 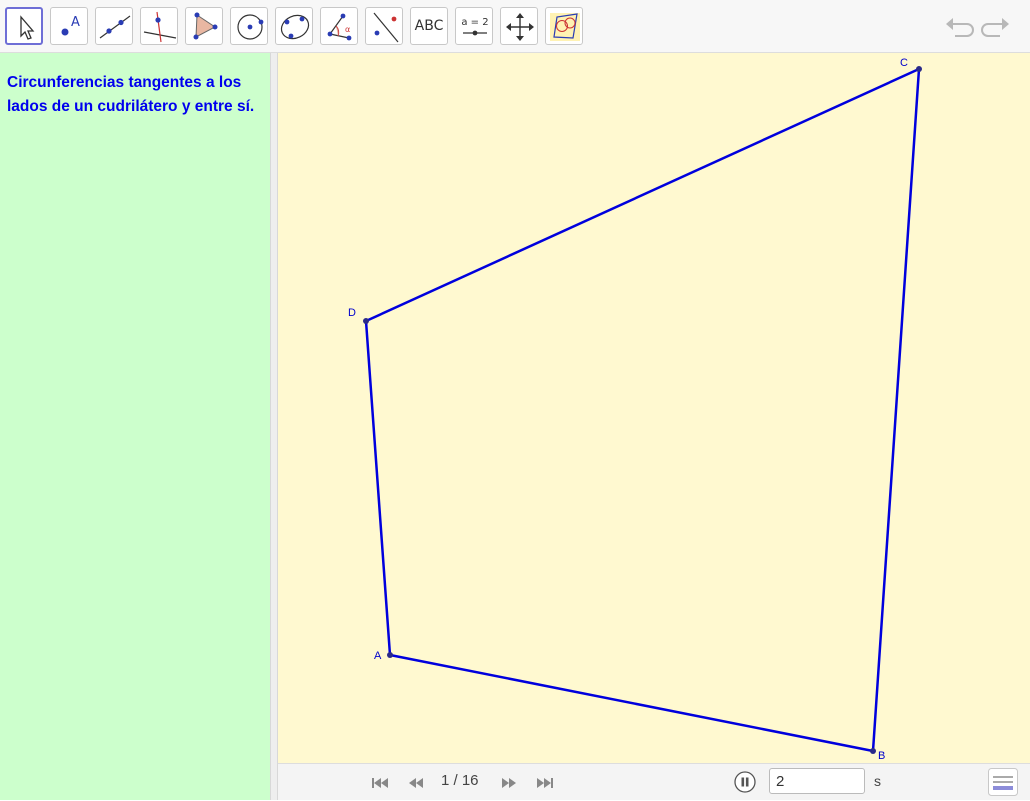 I want to click on circle-center-icon, so click(x=250, y=27).